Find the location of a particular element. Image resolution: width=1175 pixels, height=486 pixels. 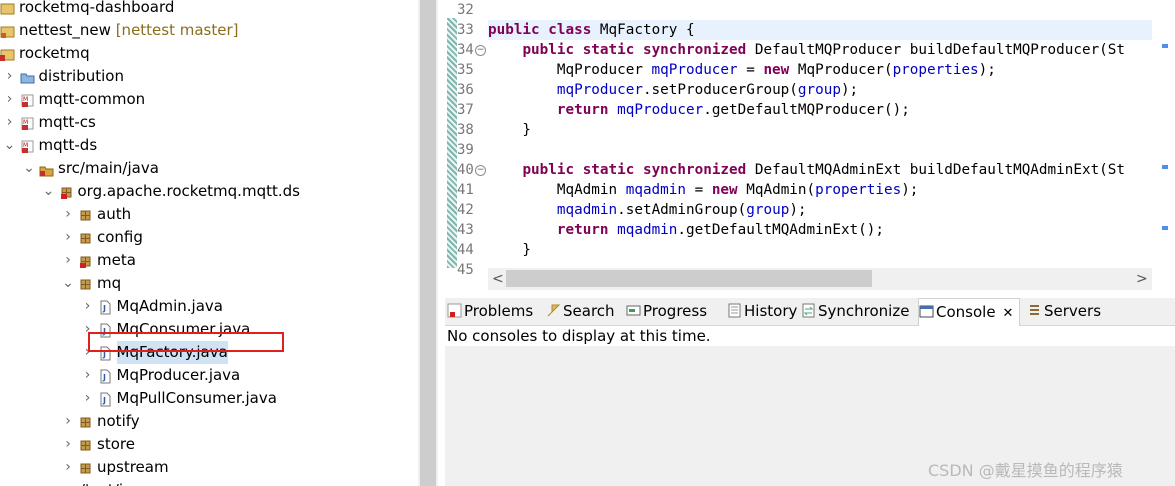

progress-icon is located at coordinates (633, 308).